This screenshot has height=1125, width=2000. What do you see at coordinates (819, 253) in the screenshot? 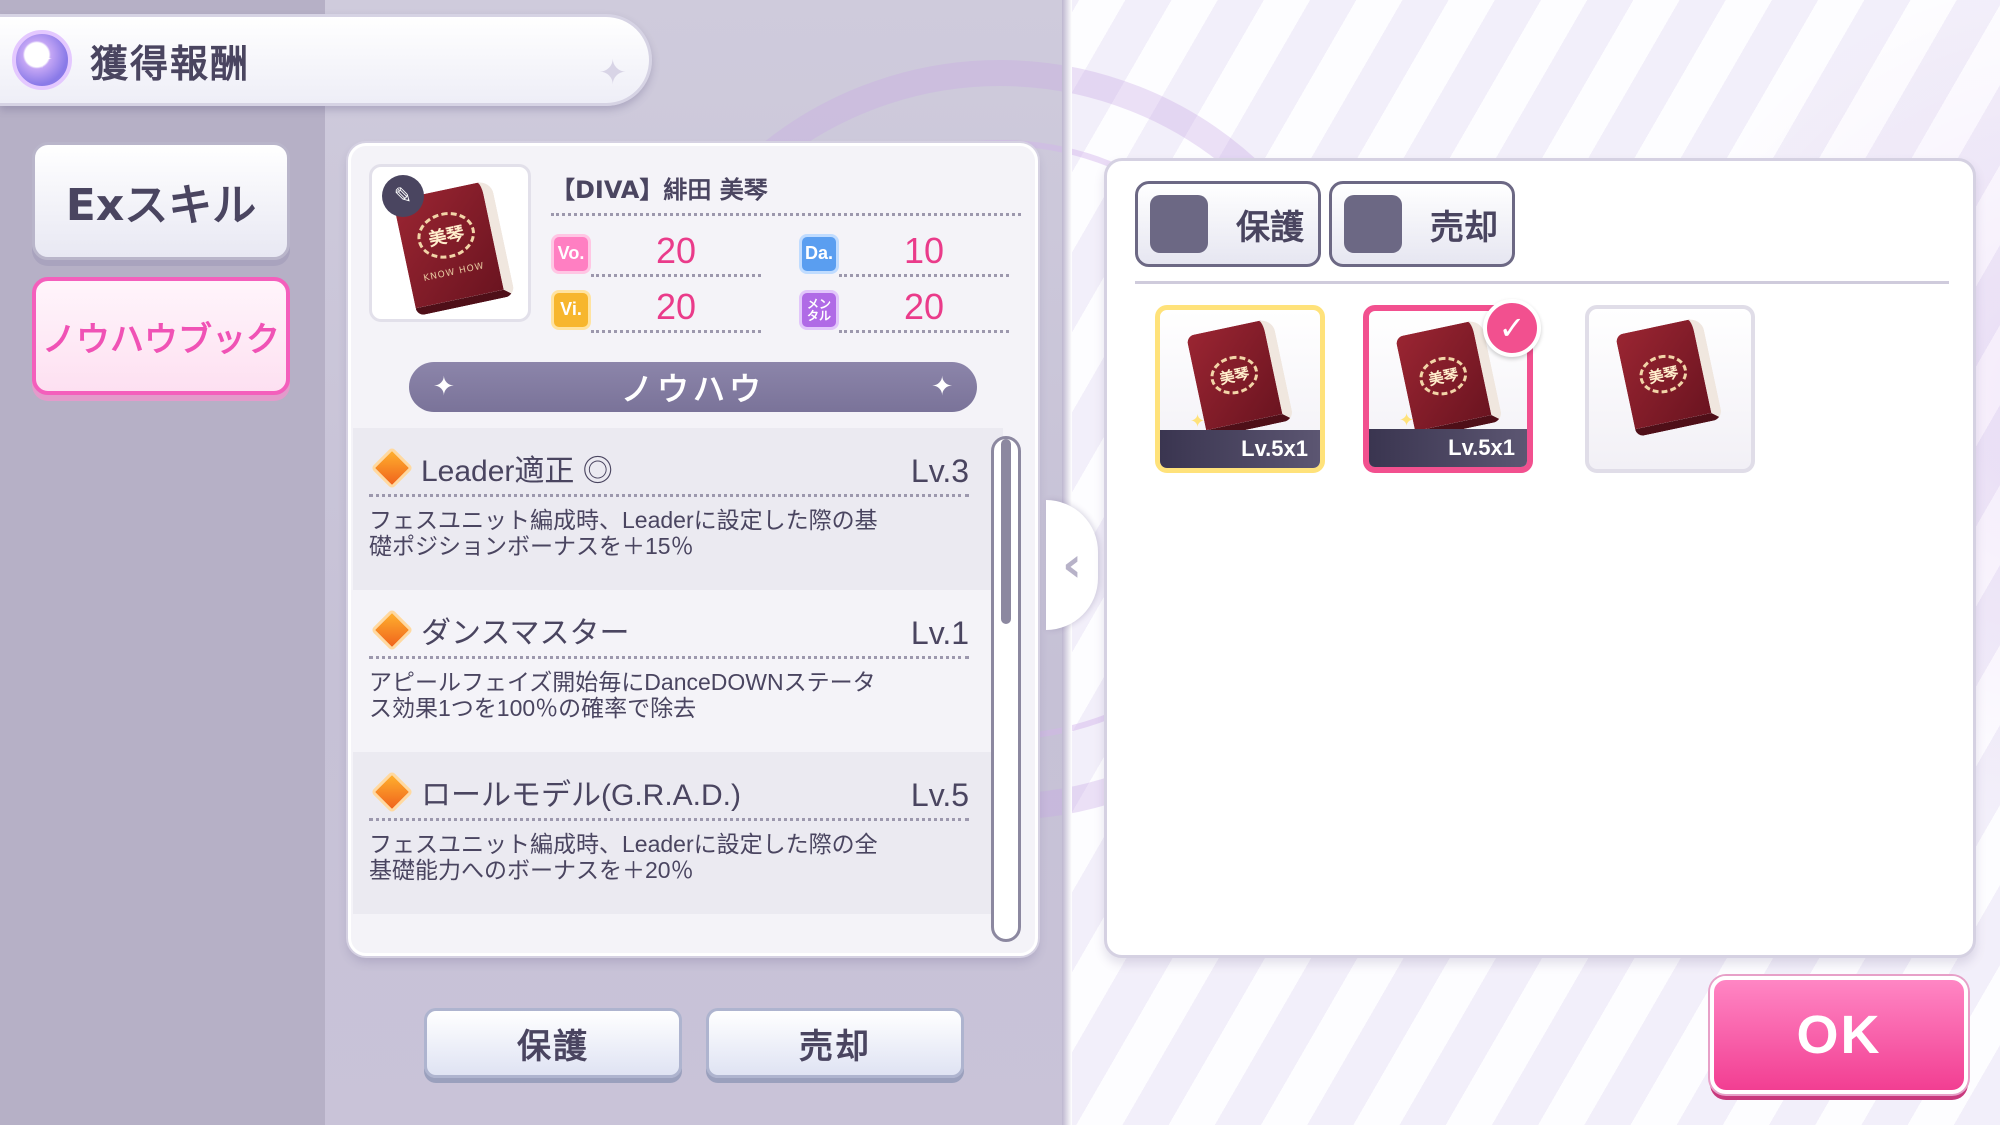
I see `dance-badge: Da.` at bounding box center [819, 253].